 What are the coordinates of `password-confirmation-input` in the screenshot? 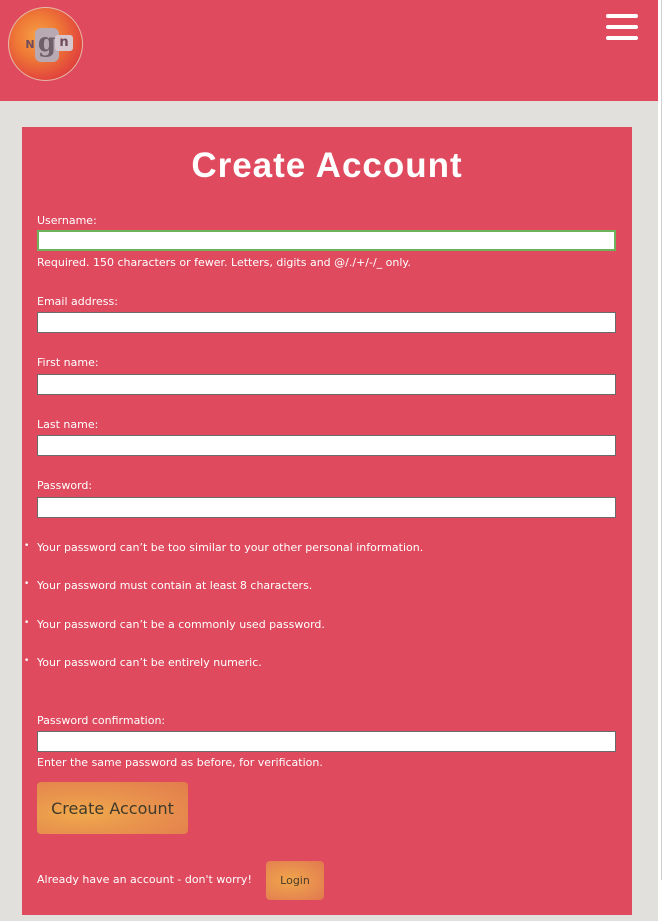 It's located at (326, 741).